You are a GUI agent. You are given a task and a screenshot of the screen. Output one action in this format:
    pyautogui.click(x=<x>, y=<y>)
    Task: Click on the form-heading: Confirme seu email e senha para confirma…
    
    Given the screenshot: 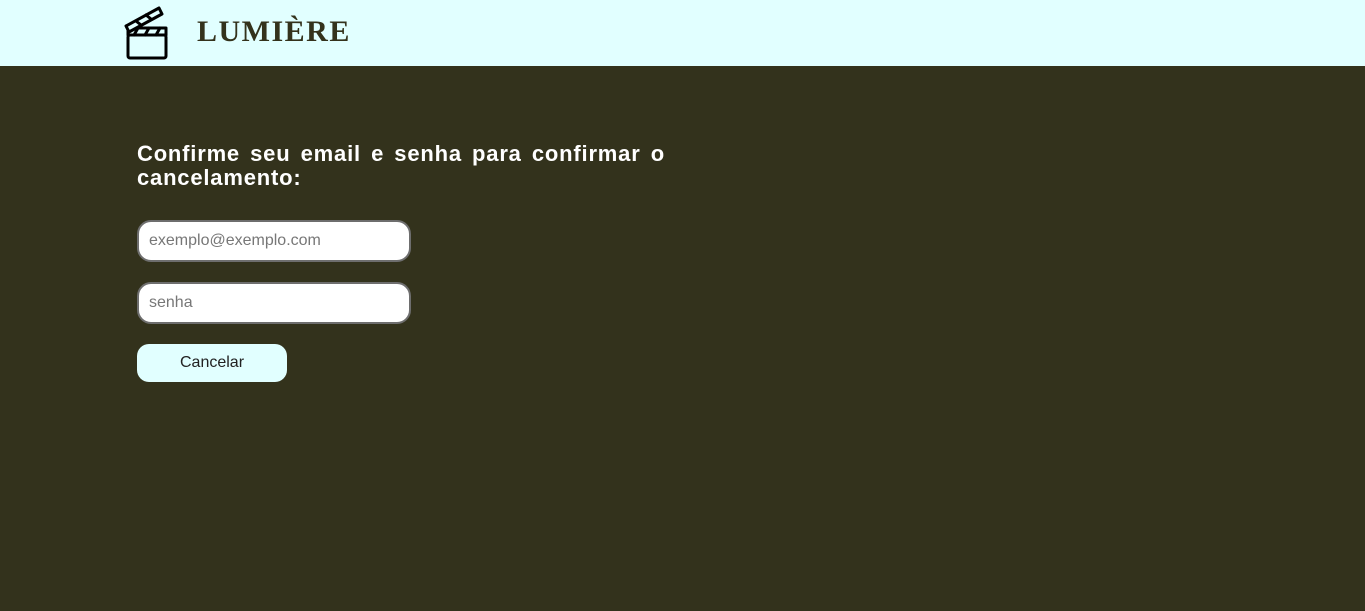 What is the action you would take?
    pyautogui.click(x=401, y=165)
    